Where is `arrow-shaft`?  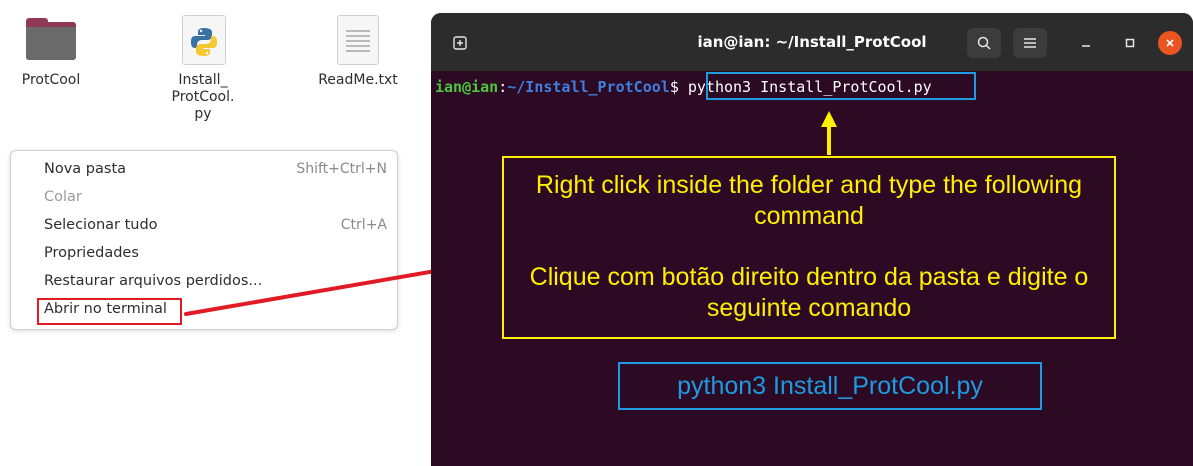
arrow-shaft is located at coordinates (829, 140).